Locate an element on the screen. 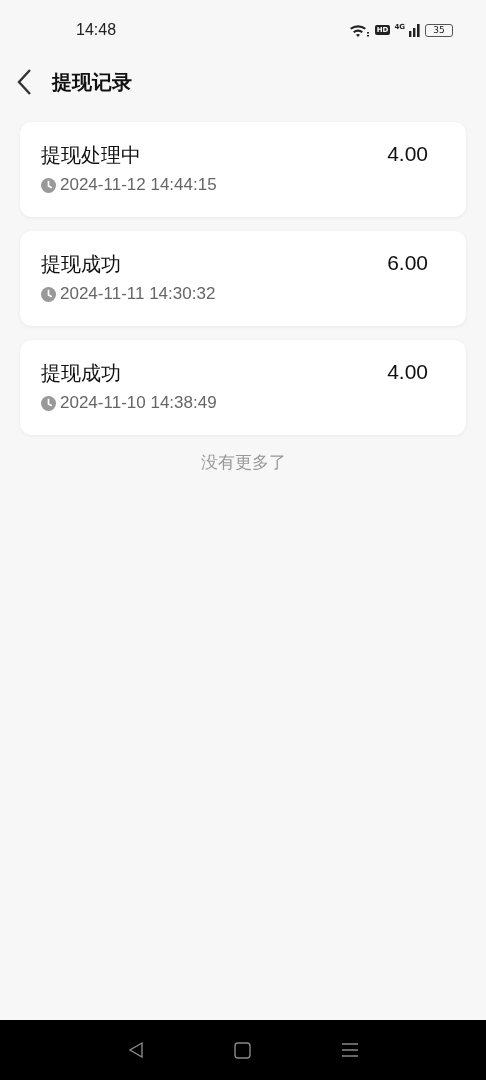 The image size is (486, 1080). record-card: 提现成功 2024-11-10 14:38:49 4.00 is located at coordinates (243, 387).